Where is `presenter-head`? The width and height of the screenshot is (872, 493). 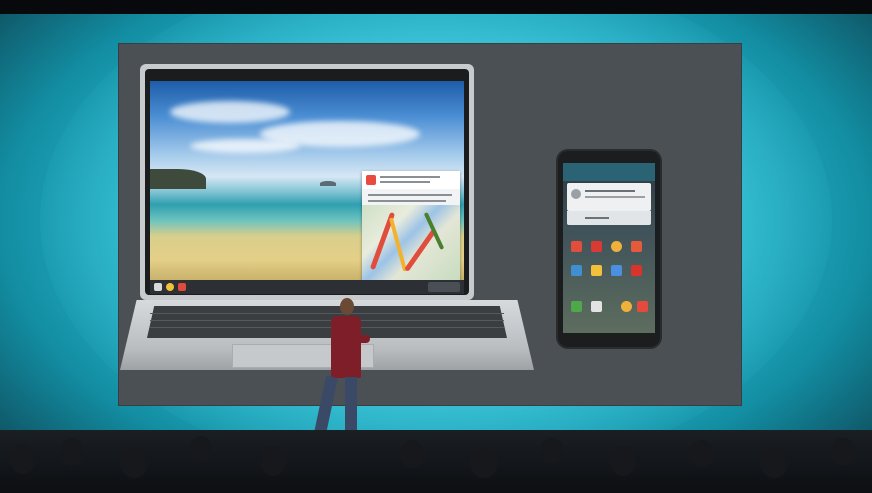 presenter-head is located at coordinates (347, 306).